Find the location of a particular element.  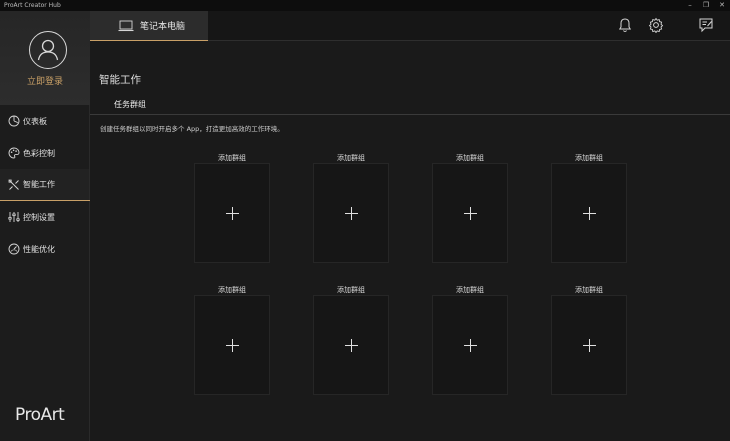

sidebar-item-smart-work: 智能工作 is located at coordinates (45, 185).